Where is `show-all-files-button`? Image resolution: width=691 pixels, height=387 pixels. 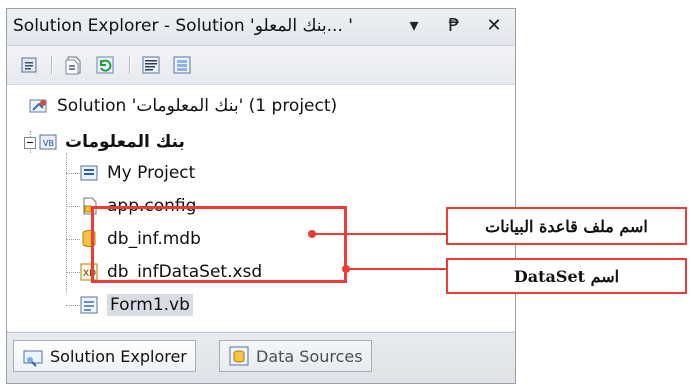
show-all-files-button is located at coordinates (73, 65).